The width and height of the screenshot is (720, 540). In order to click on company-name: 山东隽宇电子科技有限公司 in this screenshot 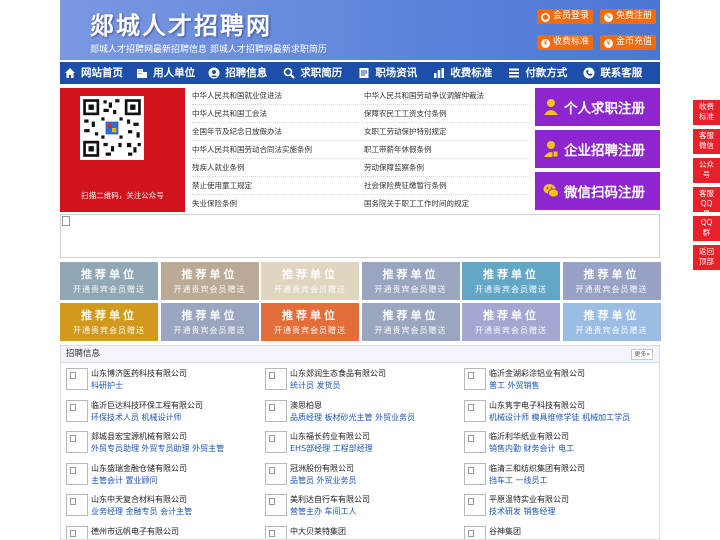, I will do `click(537, 405)`.